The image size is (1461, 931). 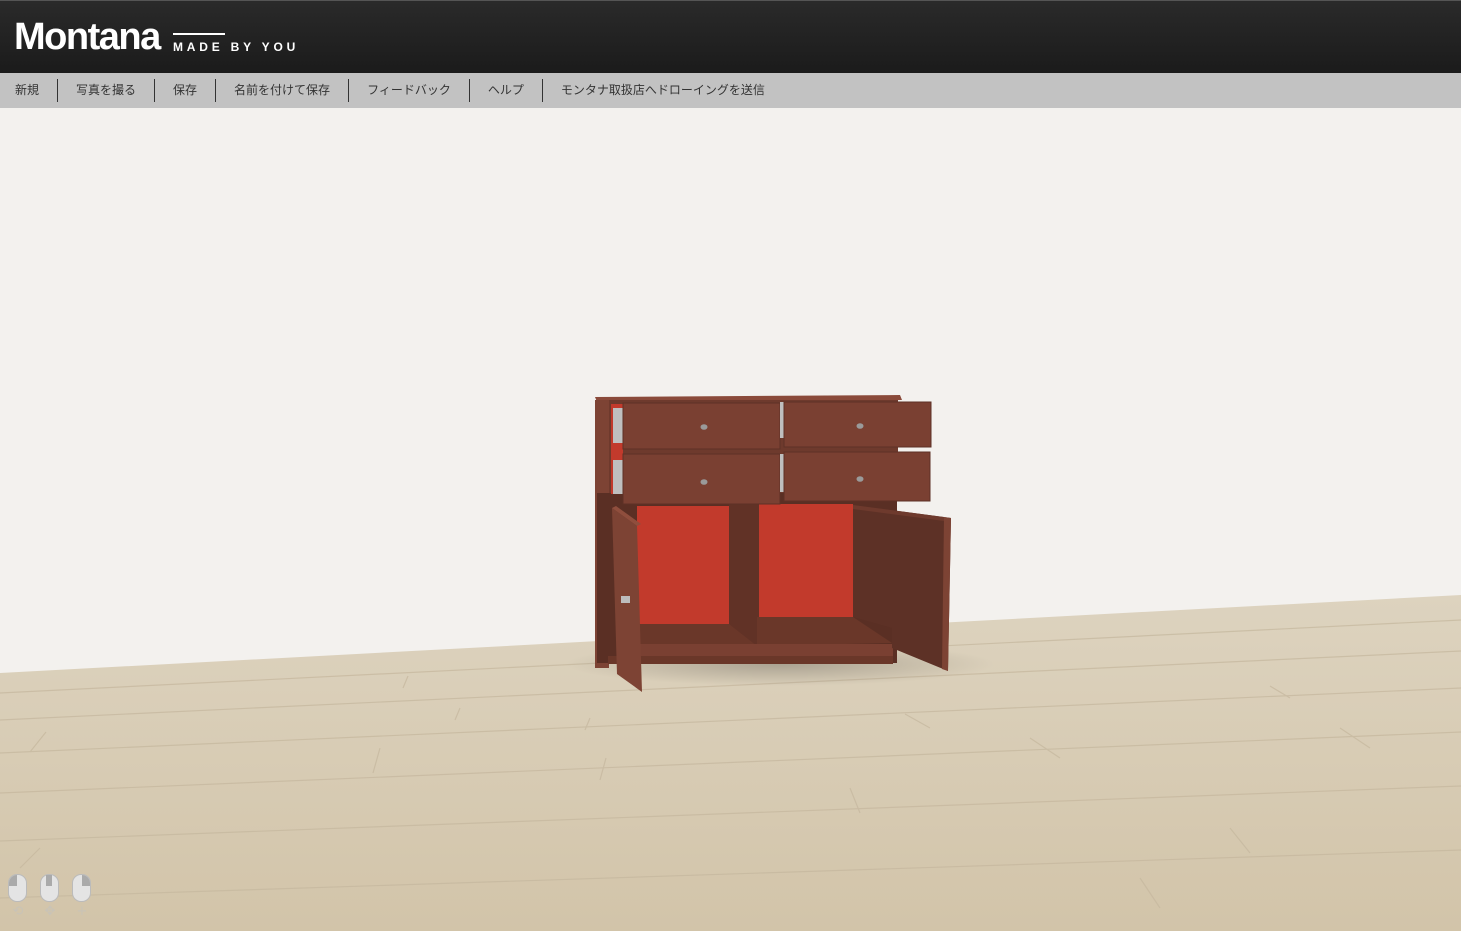 I want to click on tagline: MADE BY YOU, so click(x=243, y=43).